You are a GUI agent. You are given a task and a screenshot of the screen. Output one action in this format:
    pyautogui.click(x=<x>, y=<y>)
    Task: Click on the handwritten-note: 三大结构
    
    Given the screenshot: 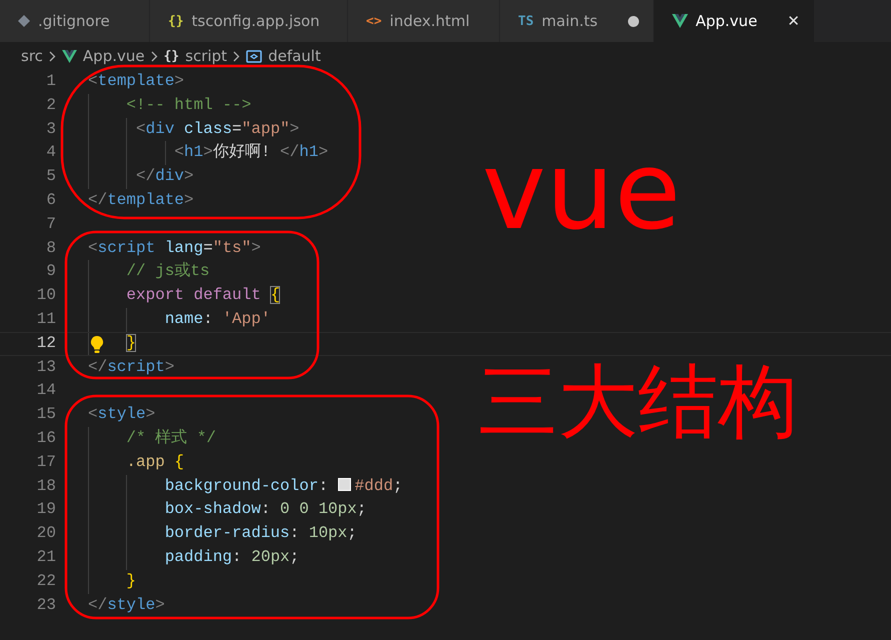 What is the action you would take?
    pyautogui.click(x=638, y=402)
    